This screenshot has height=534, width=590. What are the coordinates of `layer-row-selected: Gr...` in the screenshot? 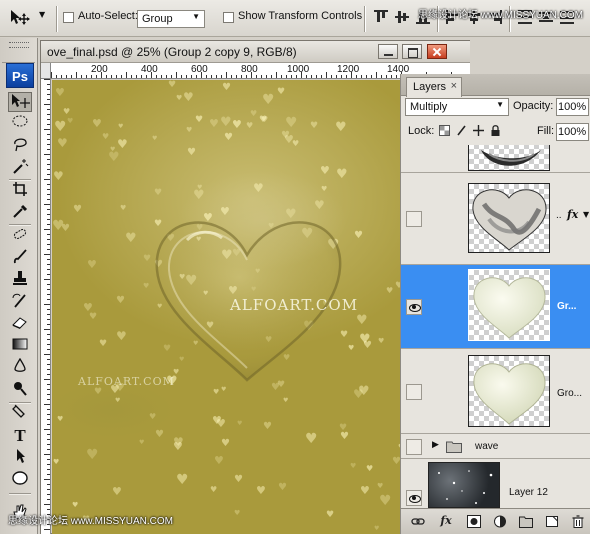 It's located at (495, 307).